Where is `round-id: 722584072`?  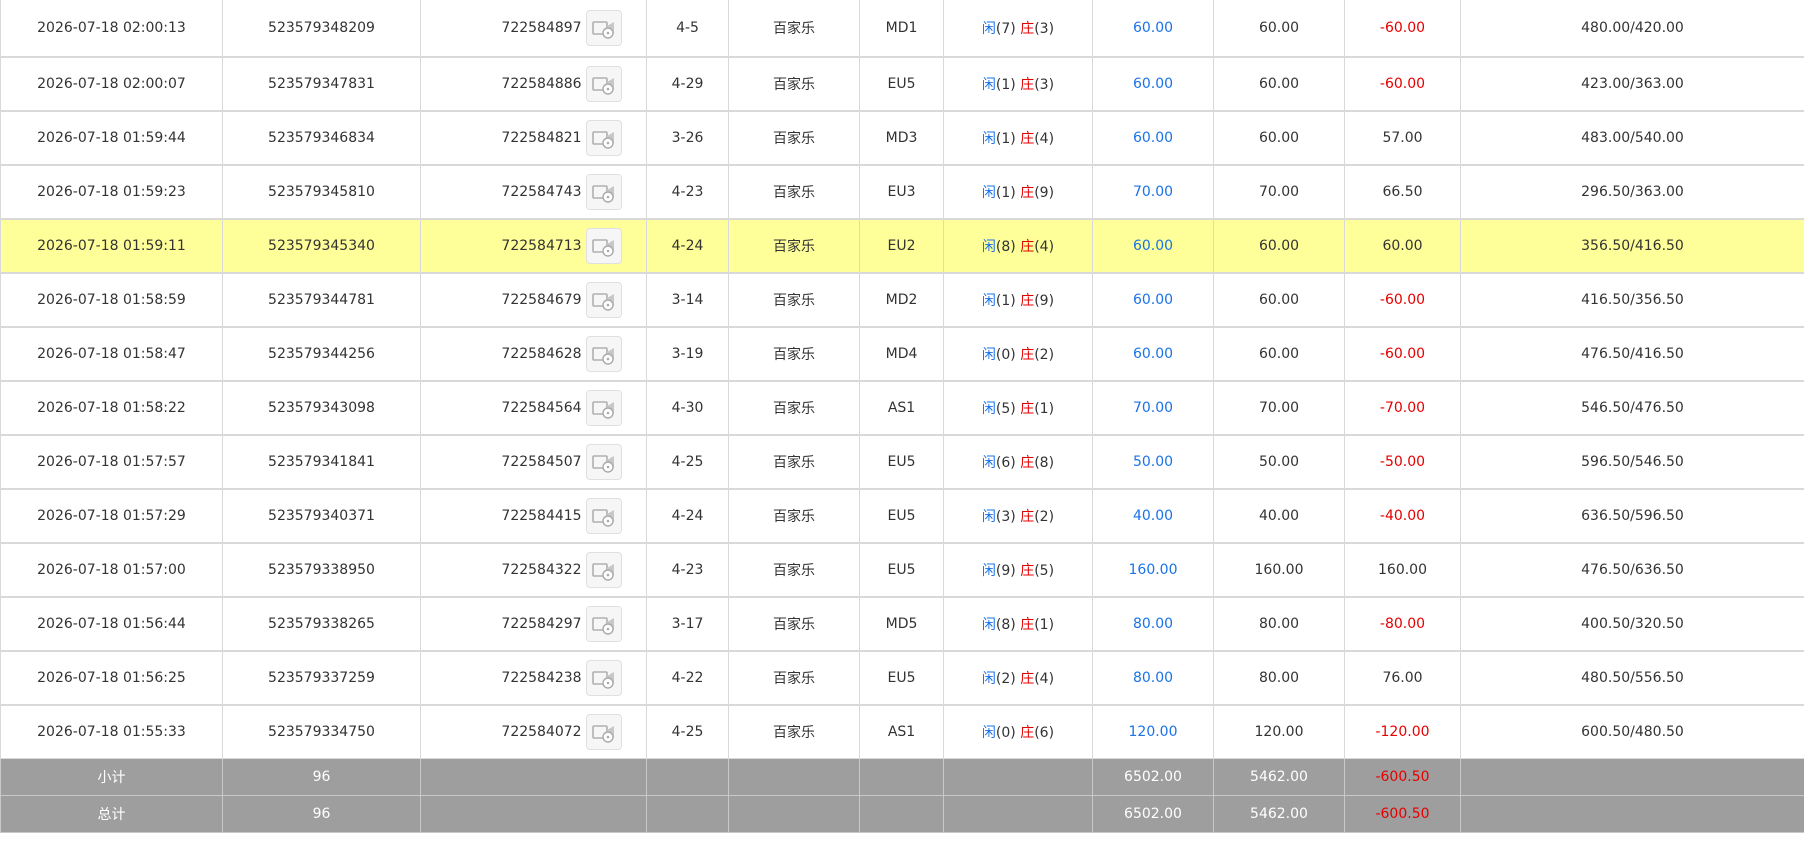 round-id: 722584072 is located at coordinates (541, 732).